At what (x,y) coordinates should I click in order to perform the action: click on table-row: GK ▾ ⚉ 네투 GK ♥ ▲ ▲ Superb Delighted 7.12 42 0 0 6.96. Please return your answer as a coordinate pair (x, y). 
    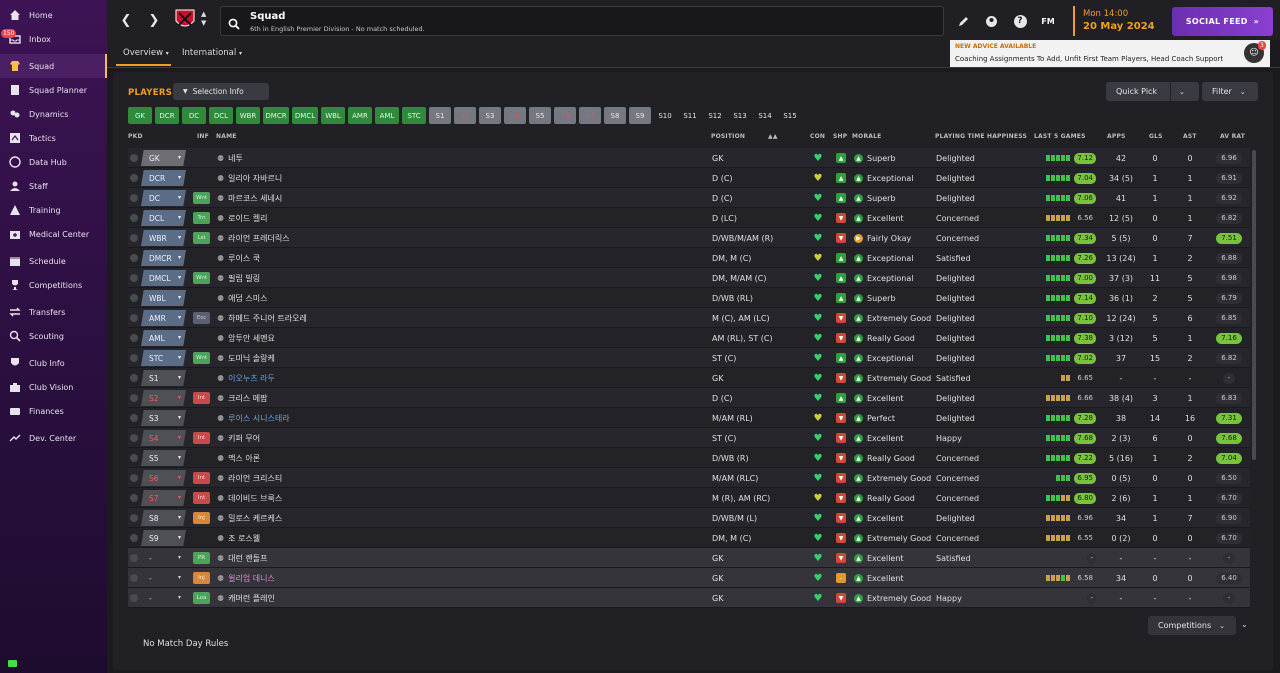
    Looking at the image, I should click on (689, 158).